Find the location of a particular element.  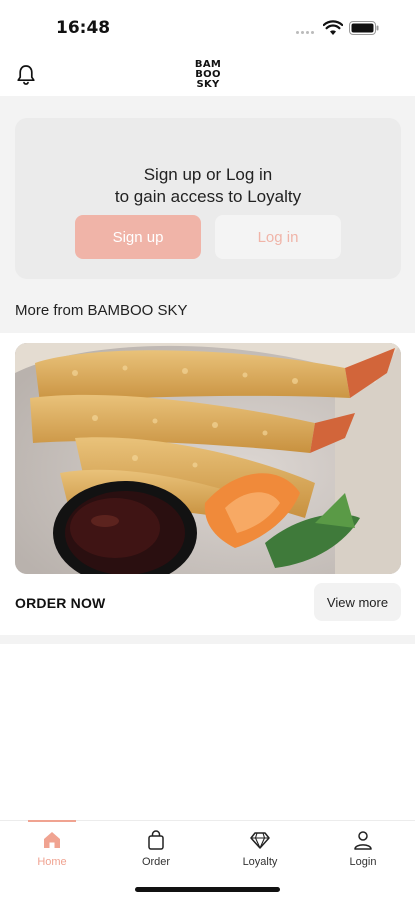

active-tab-indicator is located at coordinates (52, 821).